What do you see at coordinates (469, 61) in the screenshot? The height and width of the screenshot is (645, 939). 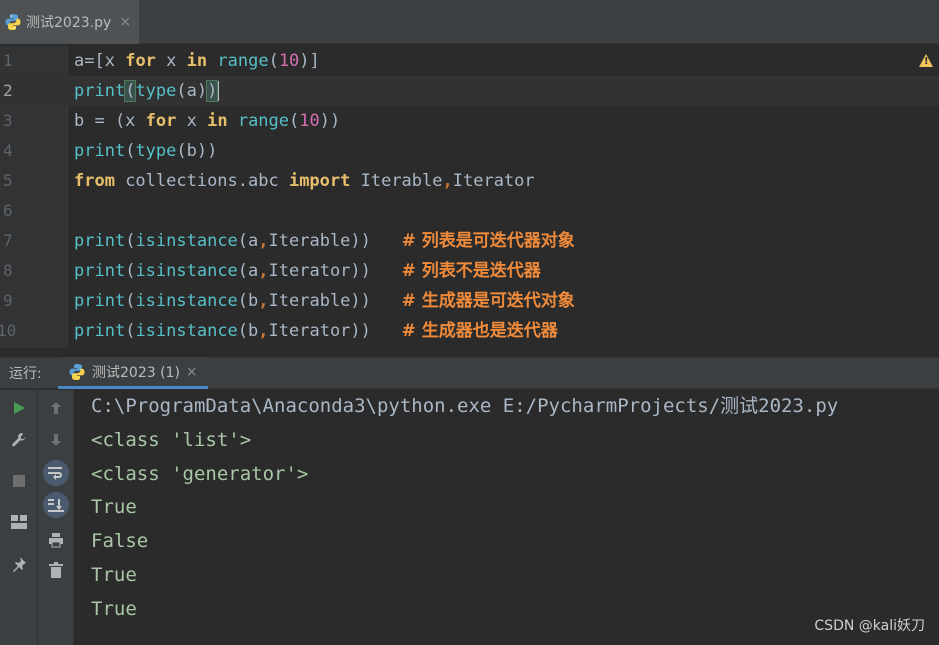 I see `code-line-1: 1 a=[x for x in range(10)]` at bounding box center [469, 61].